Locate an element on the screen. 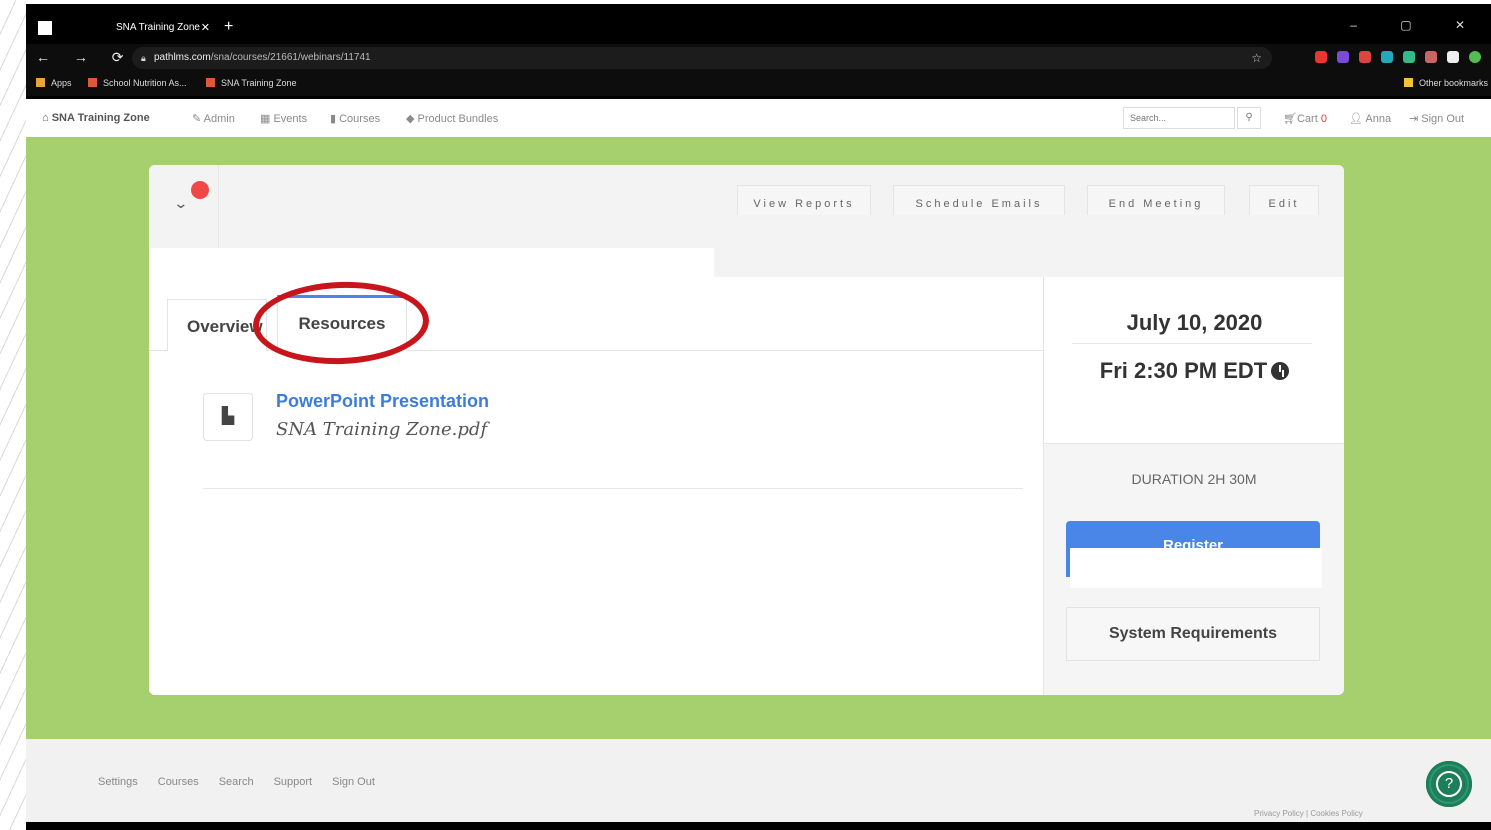 This screenshot has width=1491, height=830. apps-grid-icon is located at coordinates (40, 82).